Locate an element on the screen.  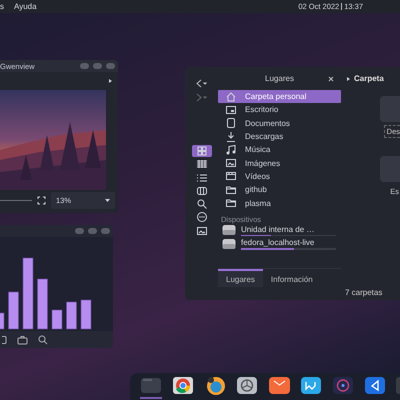
place-item: Documentos is located at coordinates (279, 123).